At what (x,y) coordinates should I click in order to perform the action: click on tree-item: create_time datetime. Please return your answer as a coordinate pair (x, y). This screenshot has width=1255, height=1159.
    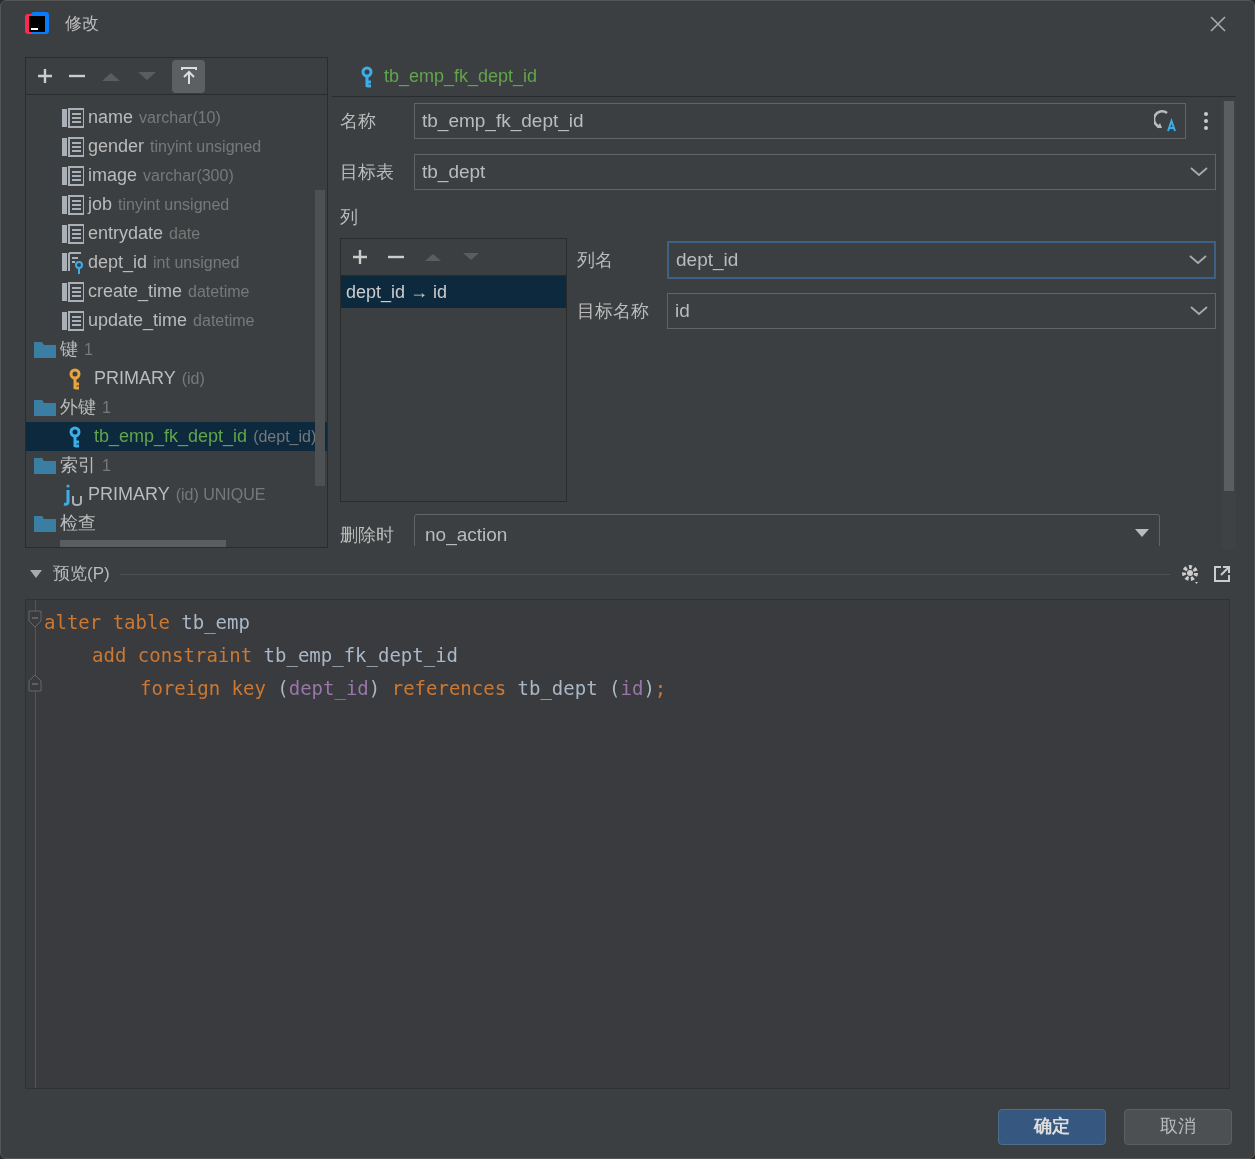
    Looking at the image, I should click on (176, 291).